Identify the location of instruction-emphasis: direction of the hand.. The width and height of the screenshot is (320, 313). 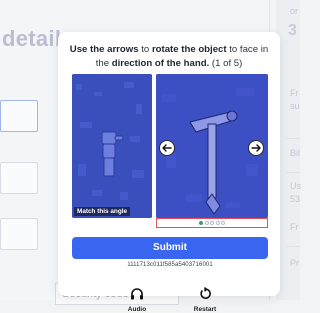
(160, 63).